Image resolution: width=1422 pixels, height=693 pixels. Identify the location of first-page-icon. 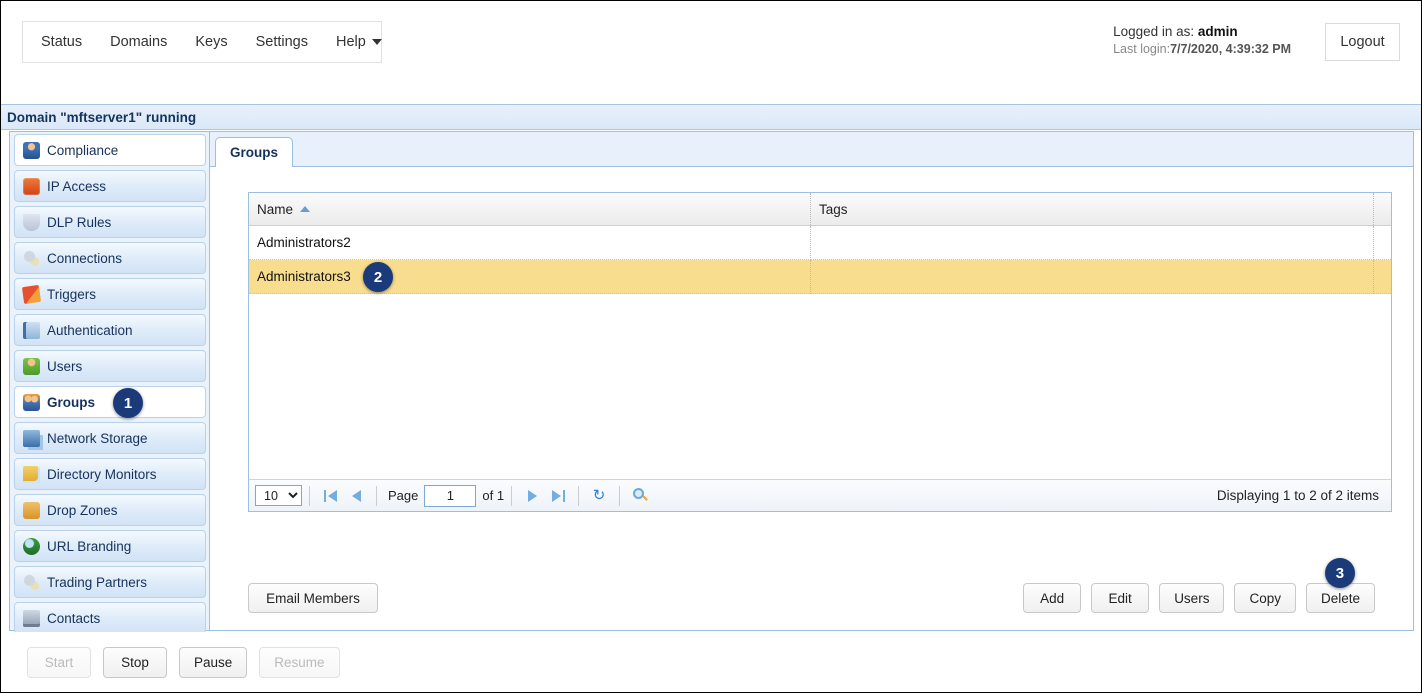
(330, 496).